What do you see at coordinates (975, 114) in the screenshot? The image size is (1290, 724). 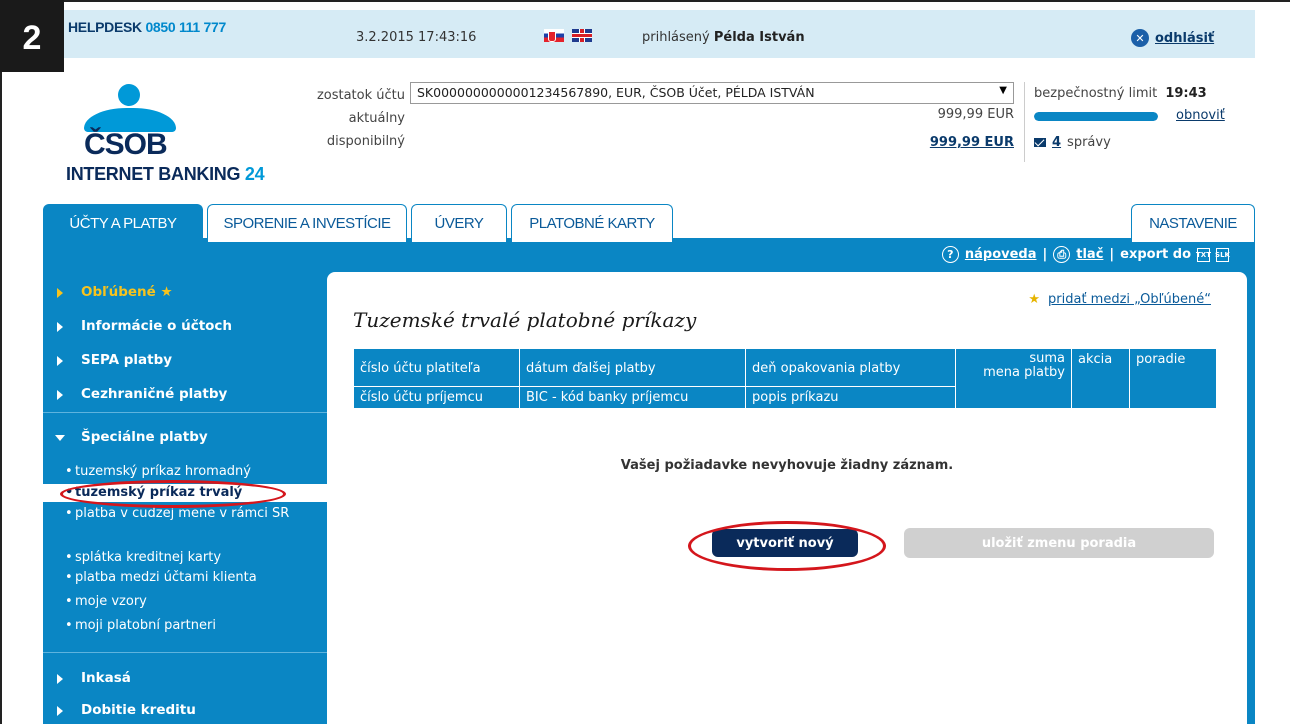 I see `actual-balance-value: 999,99 EUR` at bounding box center [975, 114].